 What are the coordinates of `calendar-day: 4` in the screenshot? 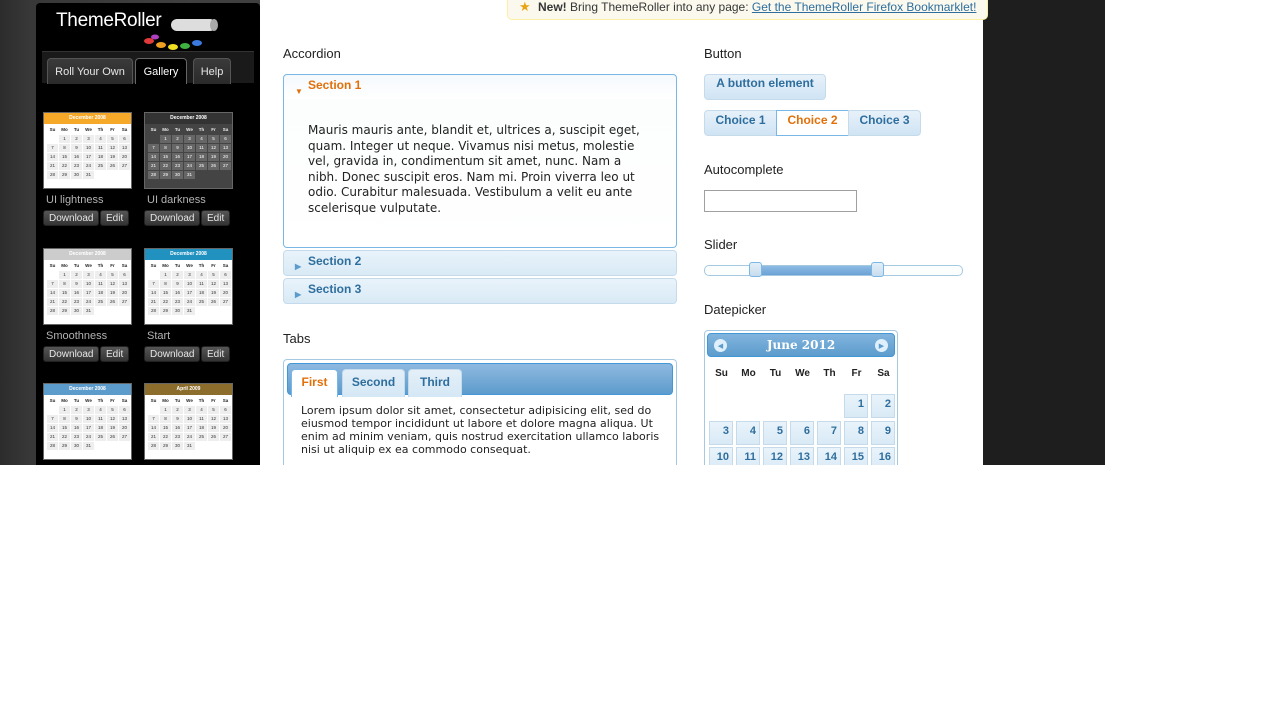 It's located at (748, 433).